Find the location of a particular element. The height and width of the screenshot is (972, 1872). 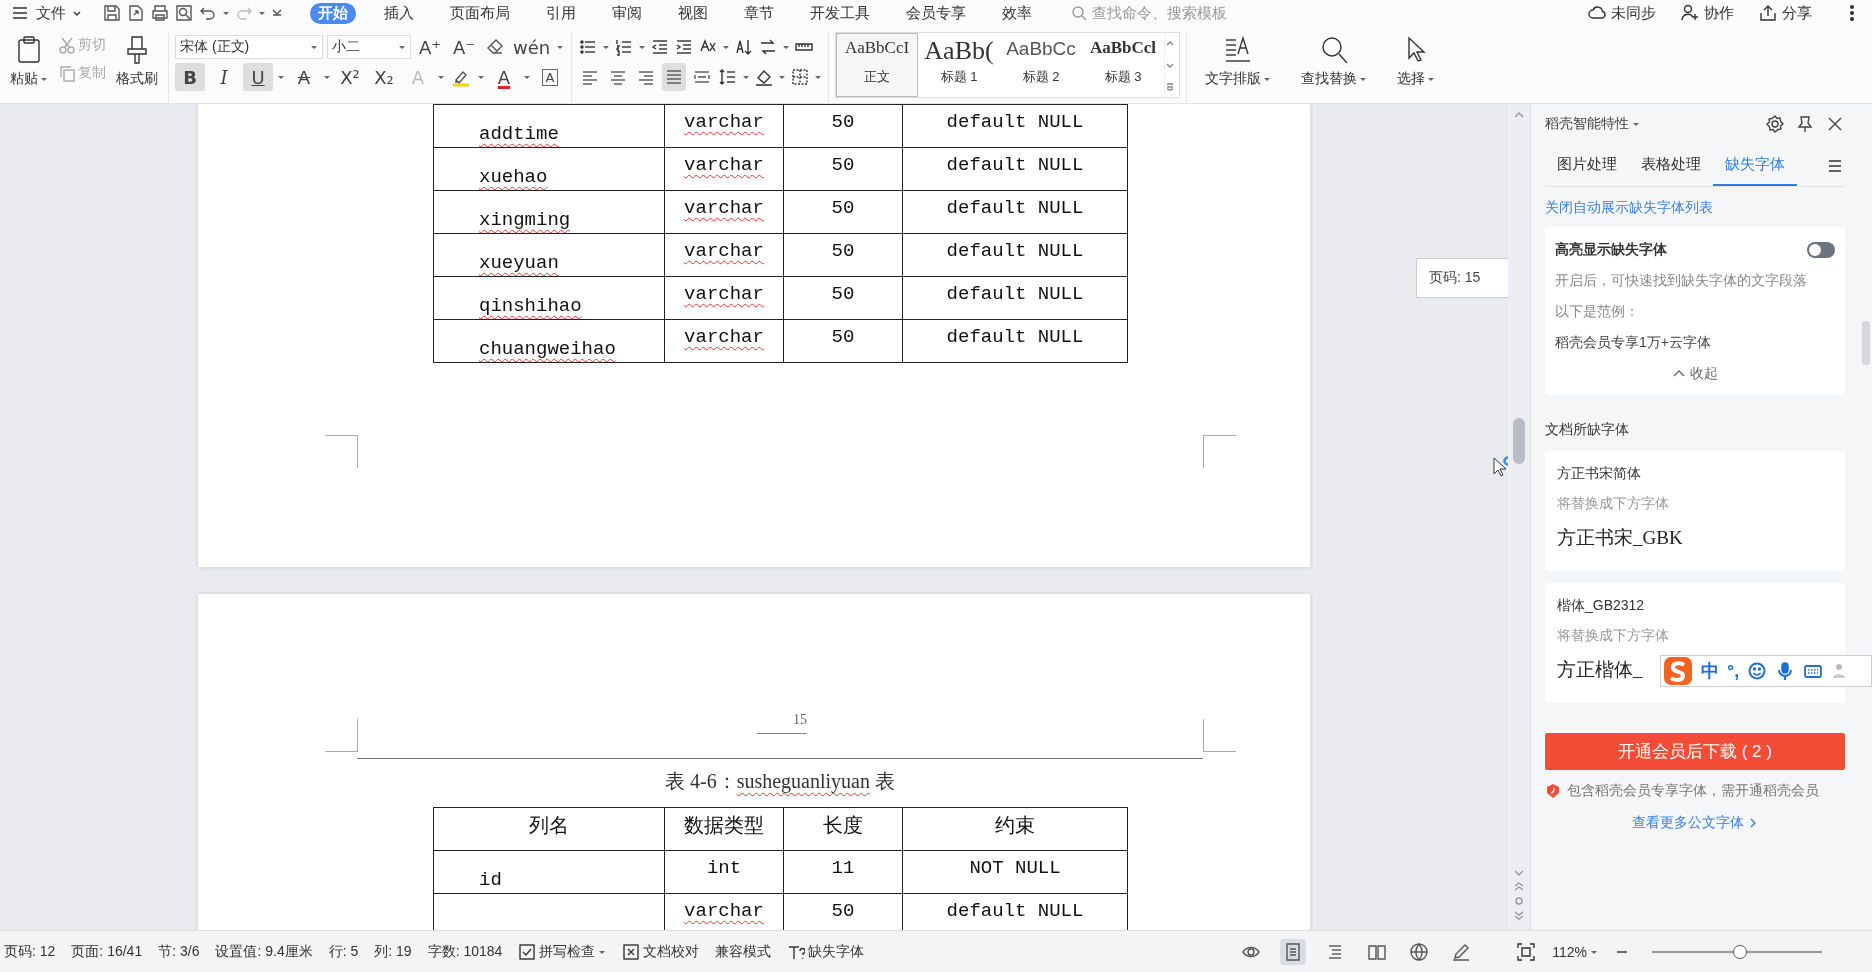

toolbar-action: 协作 is located at coordinates (1719, 13).